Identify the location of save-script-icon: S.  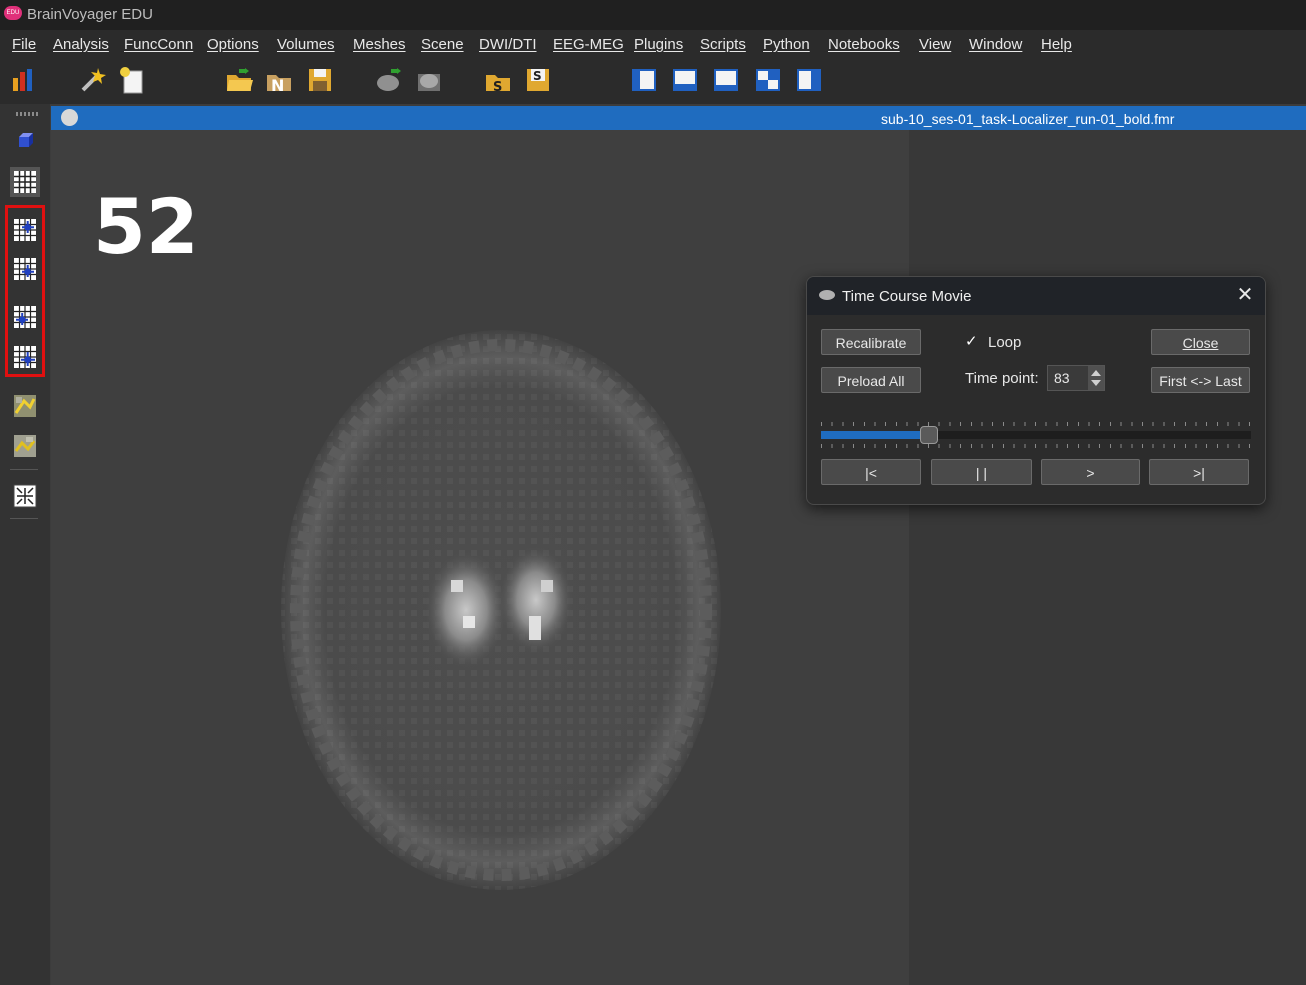
(538, 80).